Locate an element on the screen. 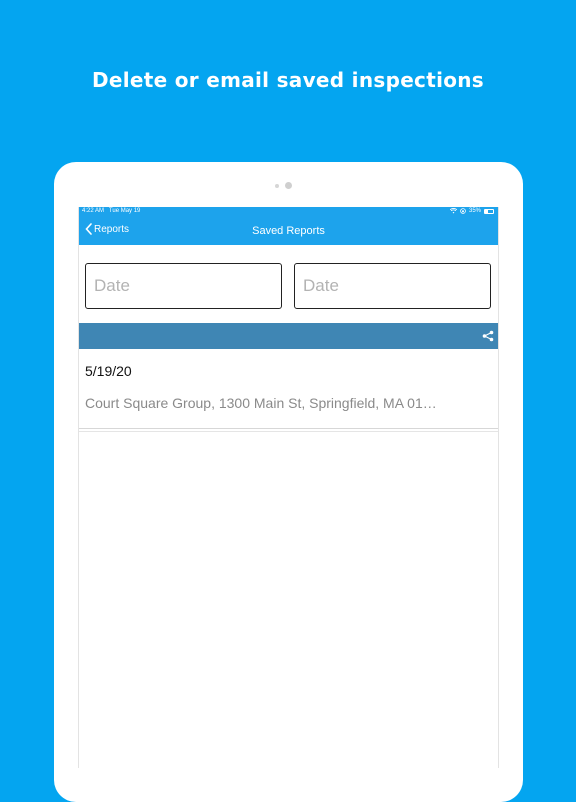  page-title: Saved Reports is located at coordinates (288, 231).